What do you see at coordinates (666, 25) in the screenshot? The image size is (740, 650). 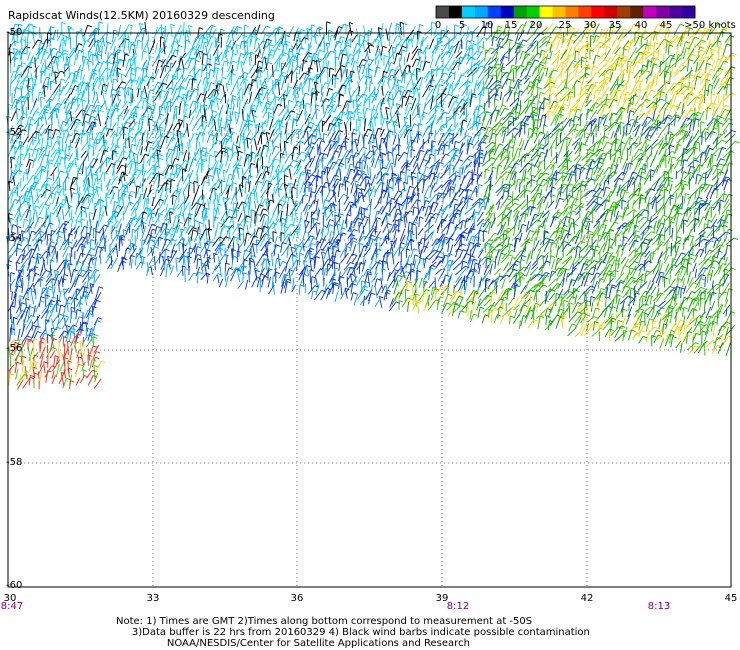 I see `legend-label-45: 45` at bounding box center [666, 25].